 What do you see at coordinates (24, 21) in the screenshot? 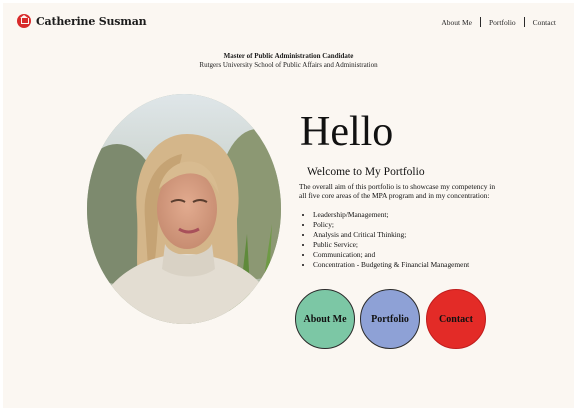
I see `home-logo-icon` at bounding box center [24, 21].